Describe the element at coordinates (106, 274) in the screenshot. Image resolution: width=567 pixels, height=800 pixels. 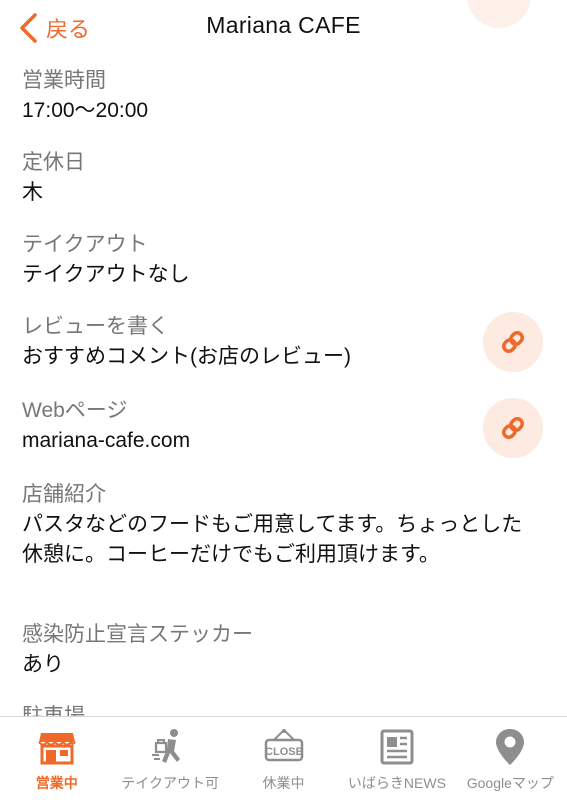
I see `info-value: テイクアウトなし` at that location.